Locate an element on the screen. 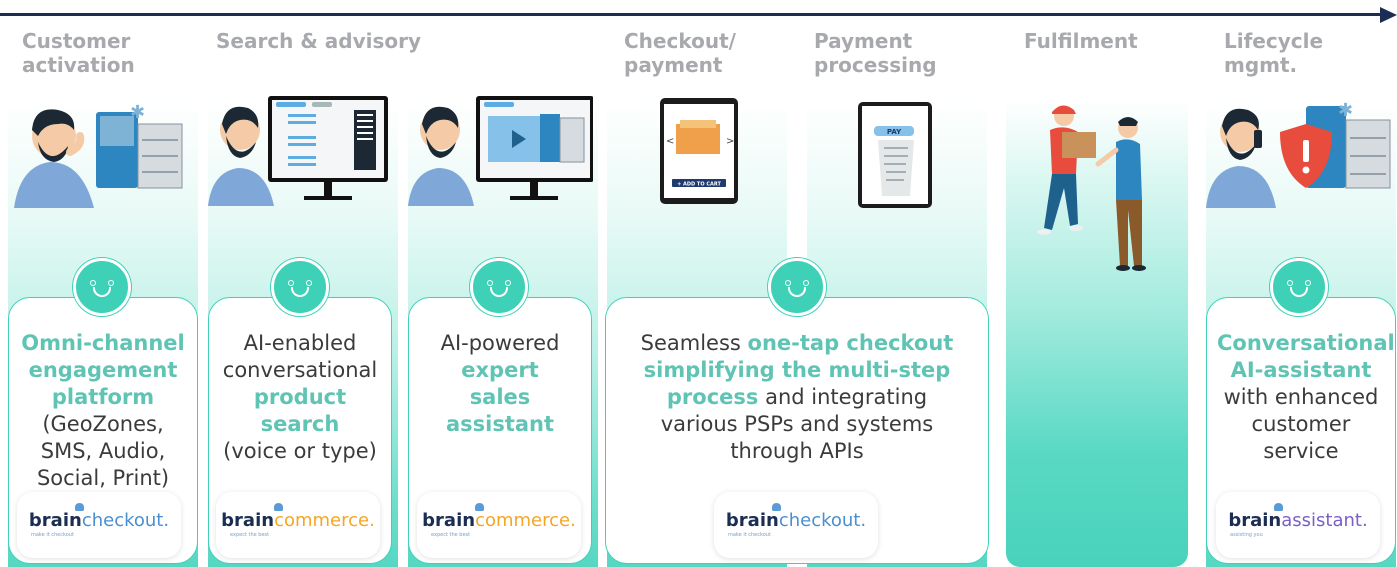 The width and height of the screenshot is (1397, 567). card-pre: AI-enabled conversational is located at coordinates (300, 356).